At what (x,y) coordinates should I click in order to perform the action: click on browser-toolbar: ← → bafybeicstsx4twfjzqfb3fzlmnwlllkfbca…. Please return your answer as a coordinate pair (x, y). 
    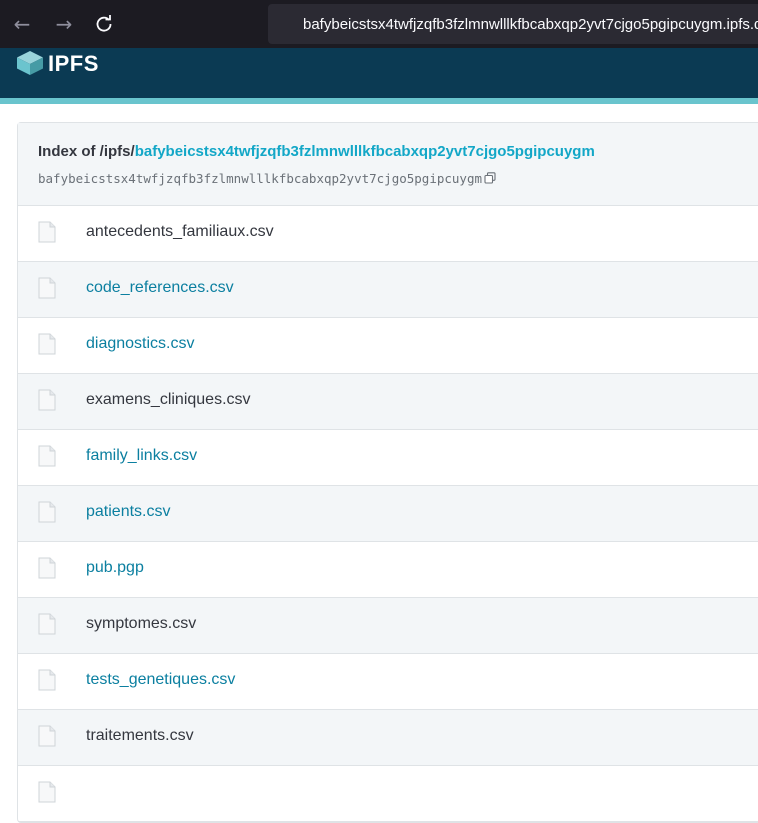
    Looking at the image, I should click on (379, 24).